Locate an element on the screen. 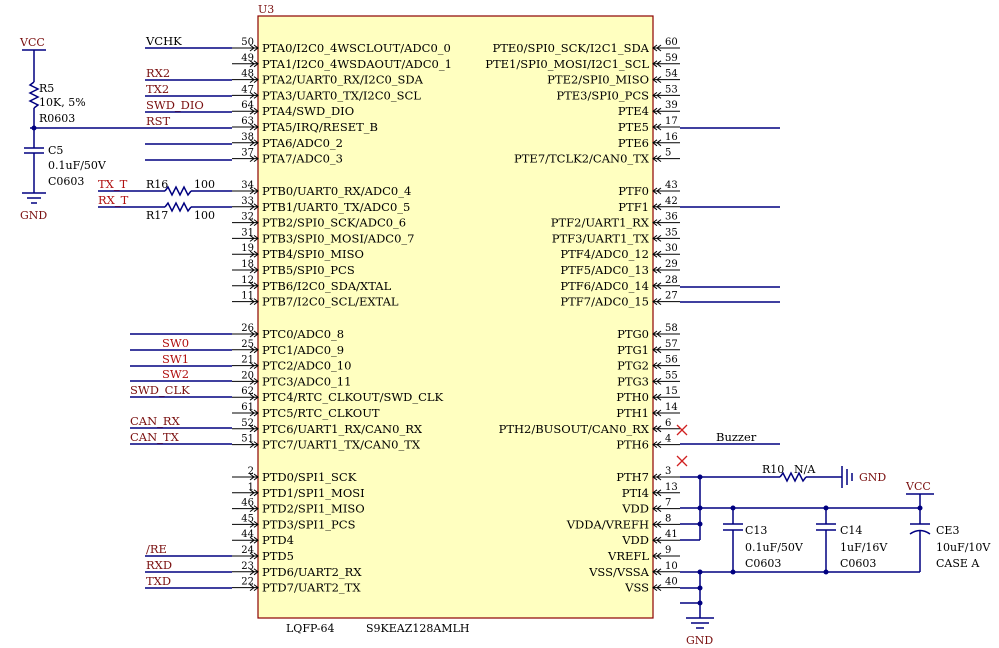 This screenshot has width=999, height=648. pin-number: 46 is located at coordinates (247, 503).